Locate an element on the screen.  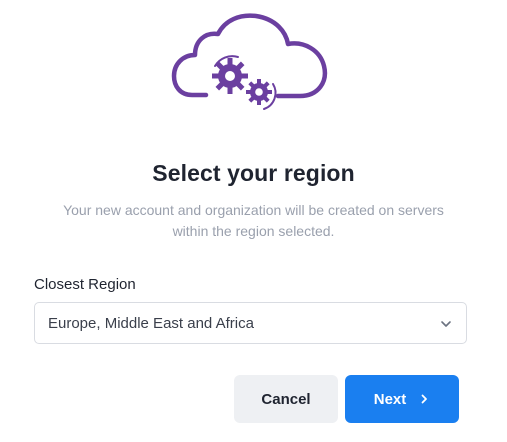
next-button: Next is located at coordinates (402, 399).